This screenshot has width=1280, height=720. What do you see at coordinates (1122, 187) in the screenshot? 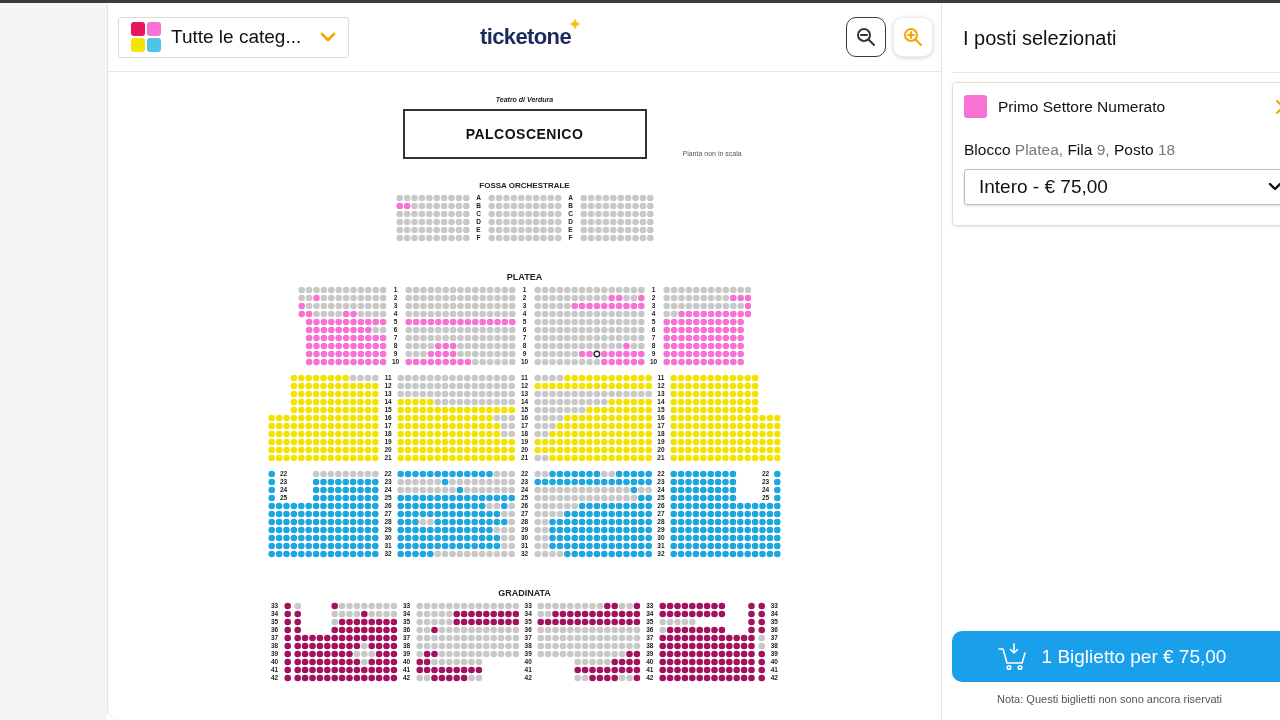
I see `ticket-type-select: Intero - € 75,00` at bounding box center [1122, 187].